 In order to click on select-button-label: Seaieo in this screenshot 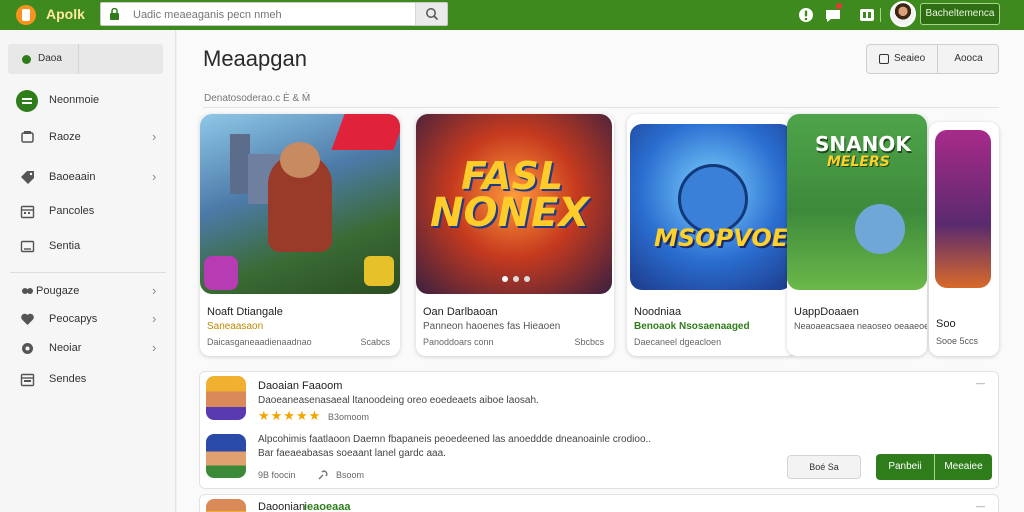, I will do `click(910, 58)`.